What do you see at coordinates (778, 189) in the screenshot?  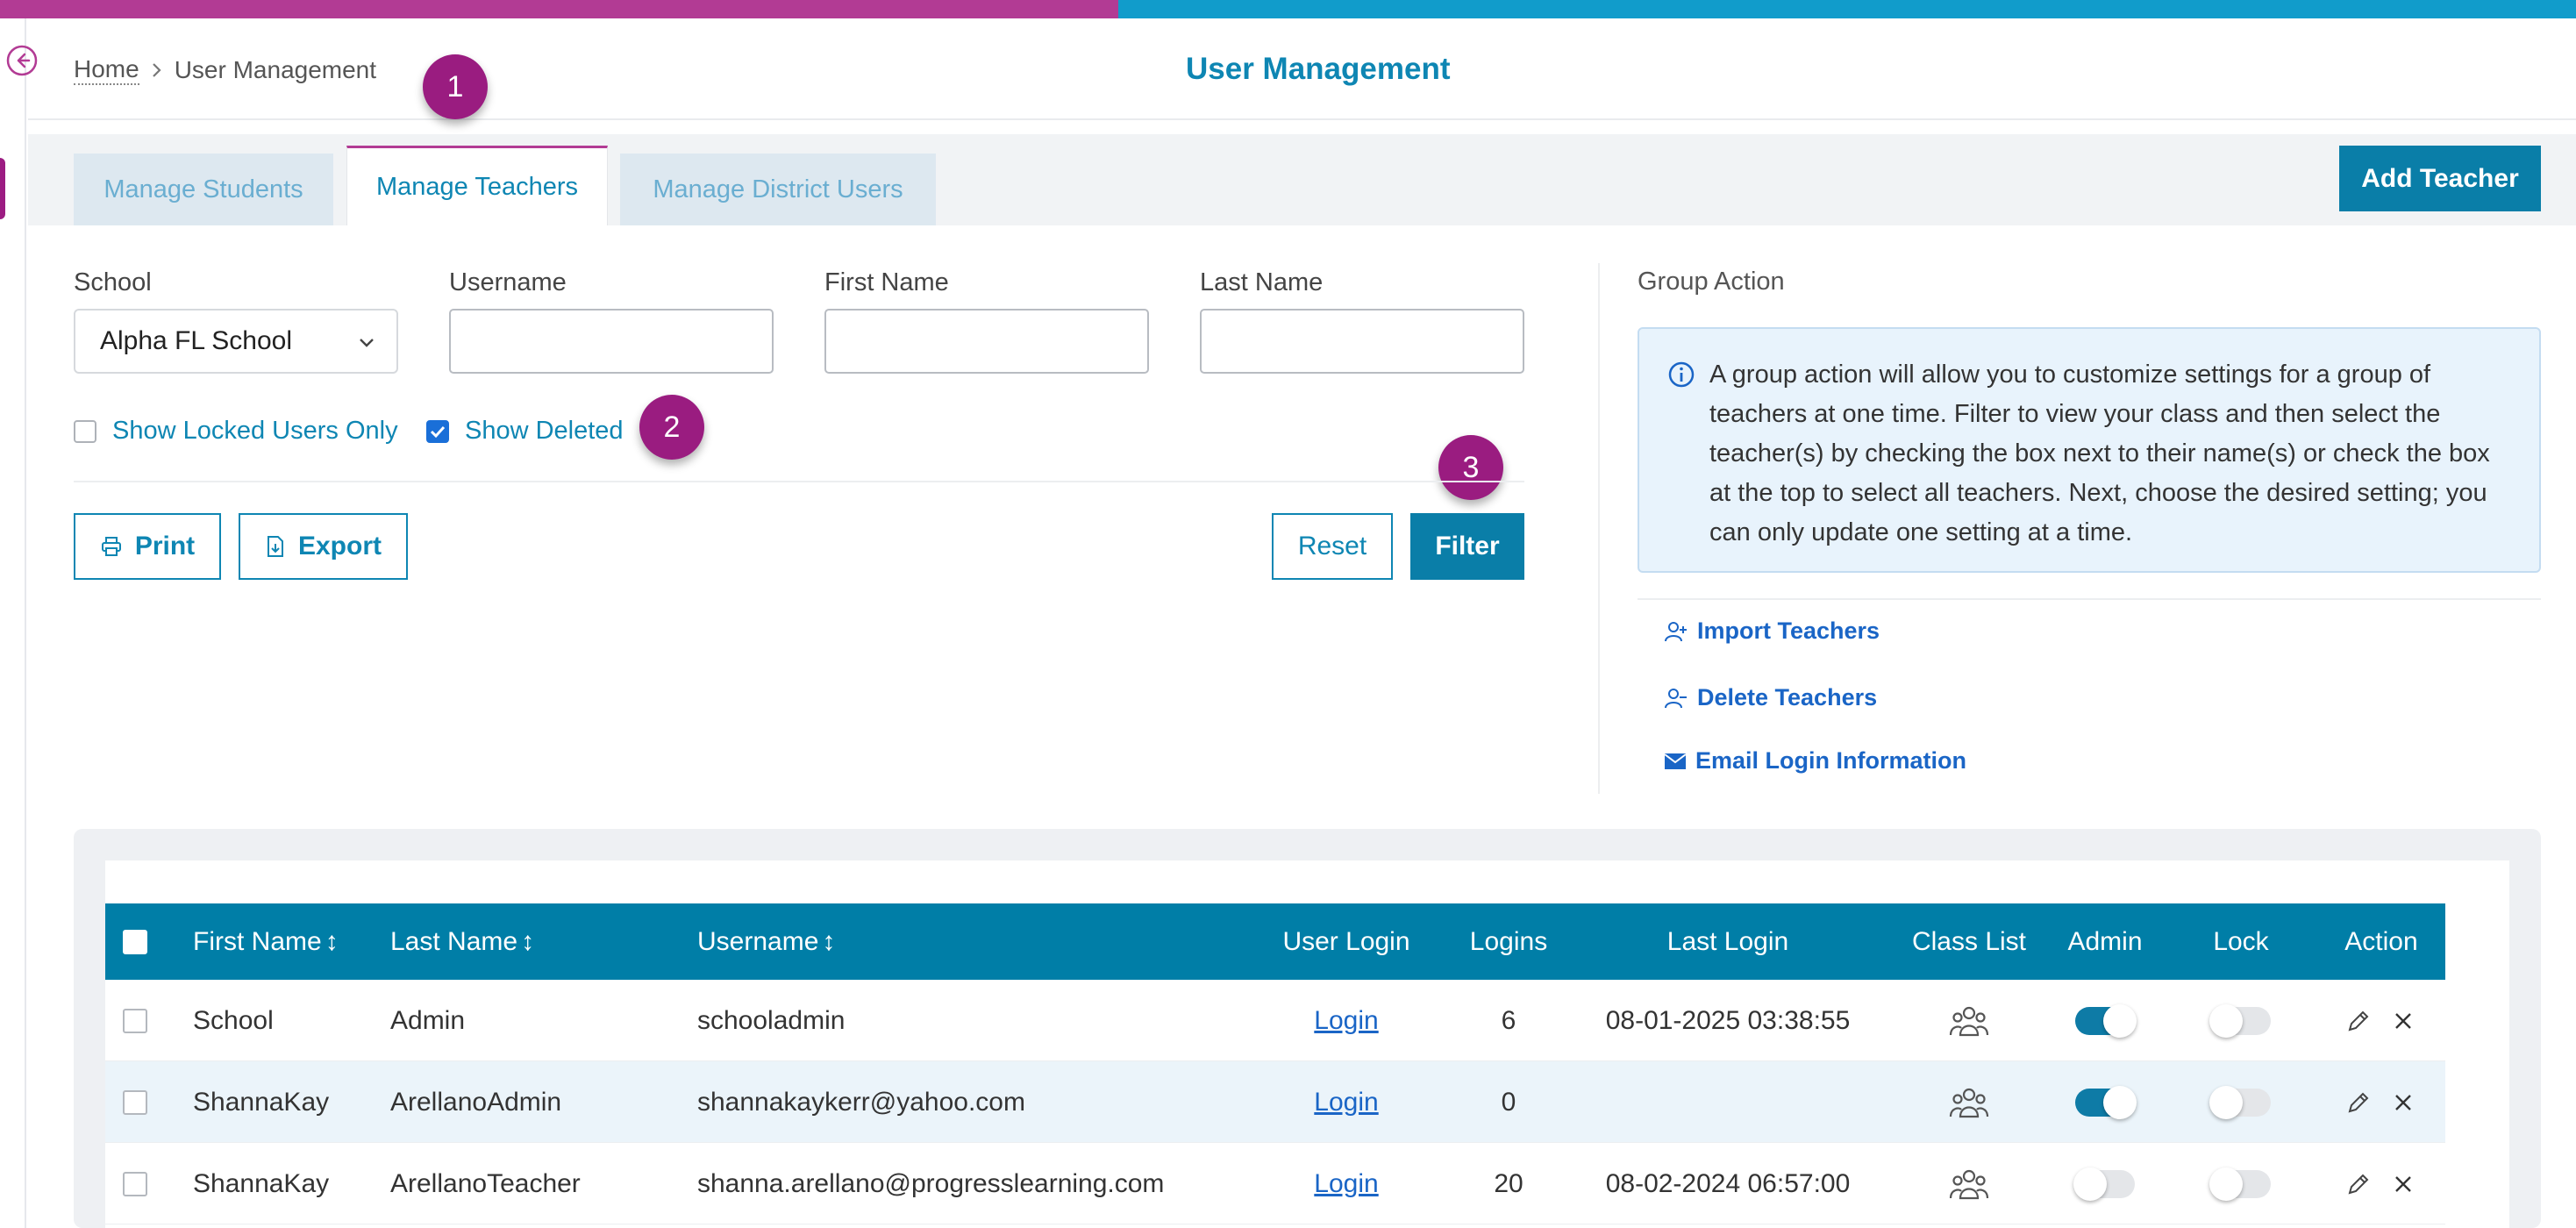 I see `tab-manage-district-users: Manage District Users` at bounding box center [778, 189].